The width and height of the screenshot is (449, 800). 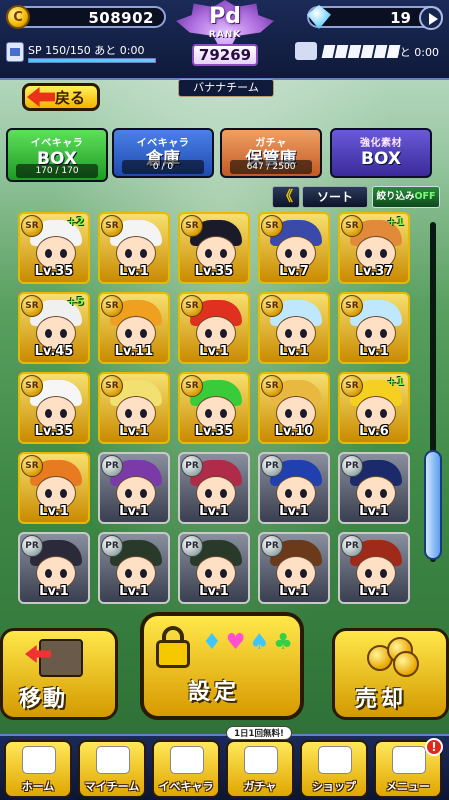 What do you see at coordinates (395, 221) in the screenshot?
I see `limit-break-count: +1` at bounding box center [395, 221].